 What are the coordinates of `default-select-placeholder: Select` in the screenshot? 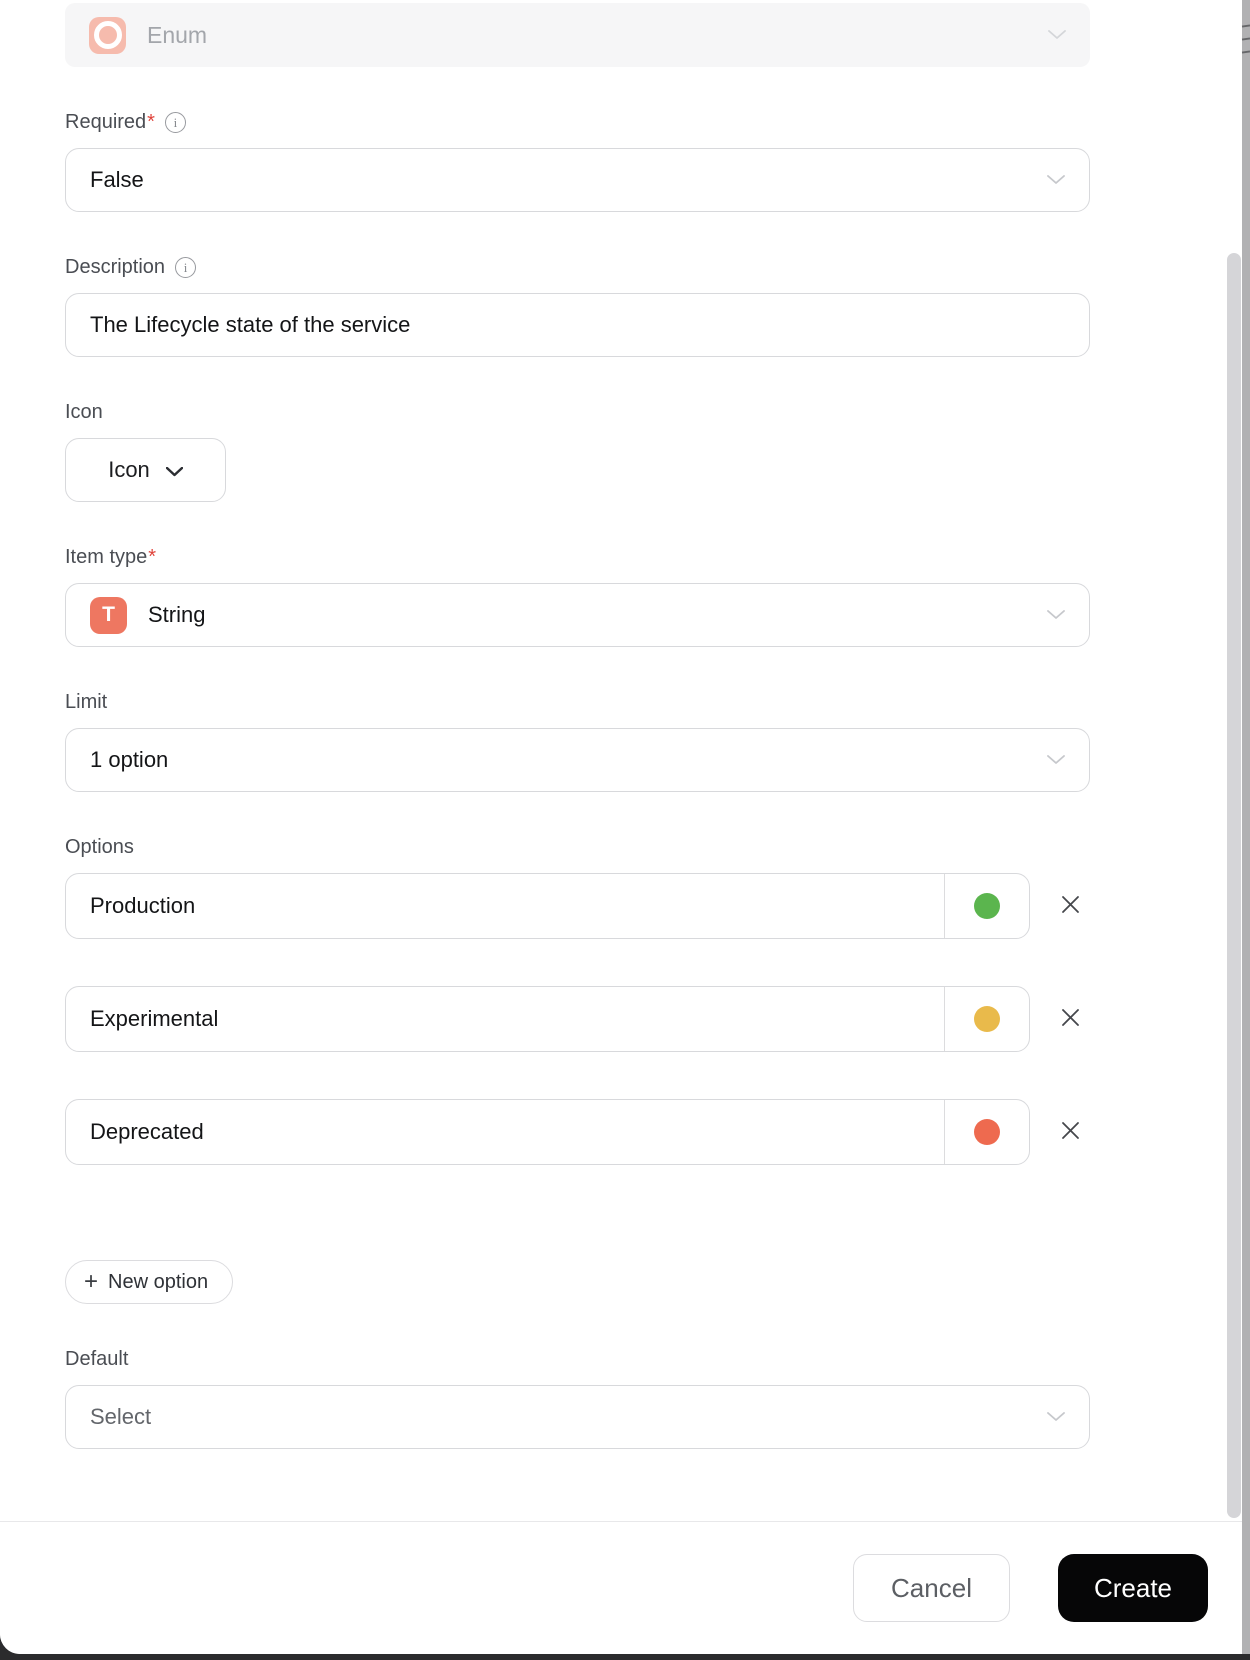 It's located at (121, 1416).